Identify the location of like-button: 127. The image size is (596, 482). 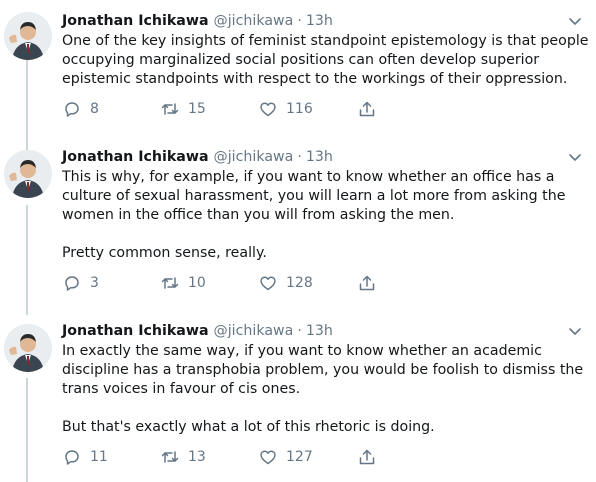
(285, 457).